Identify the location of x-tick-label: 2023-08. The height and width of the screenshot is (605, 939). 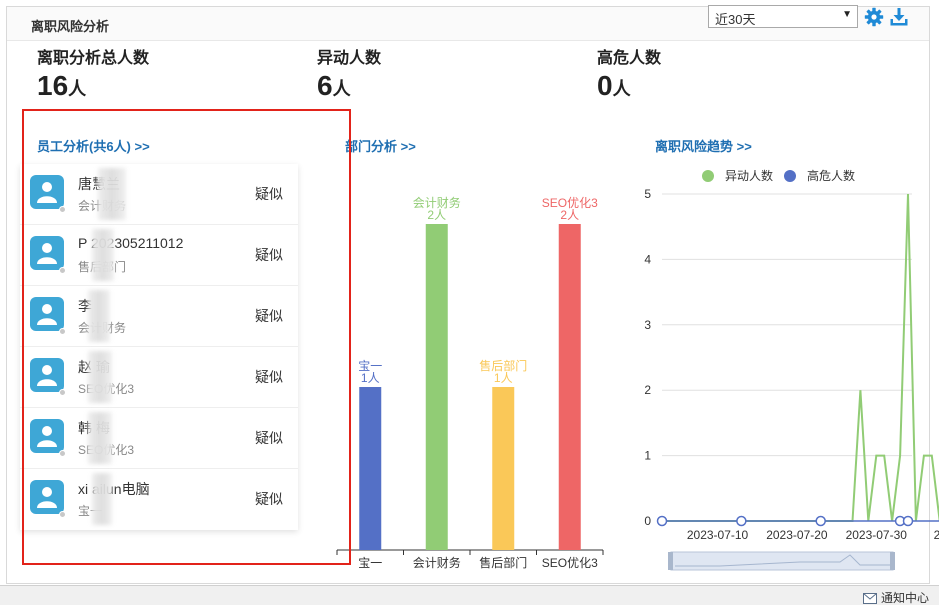
(936, 535).